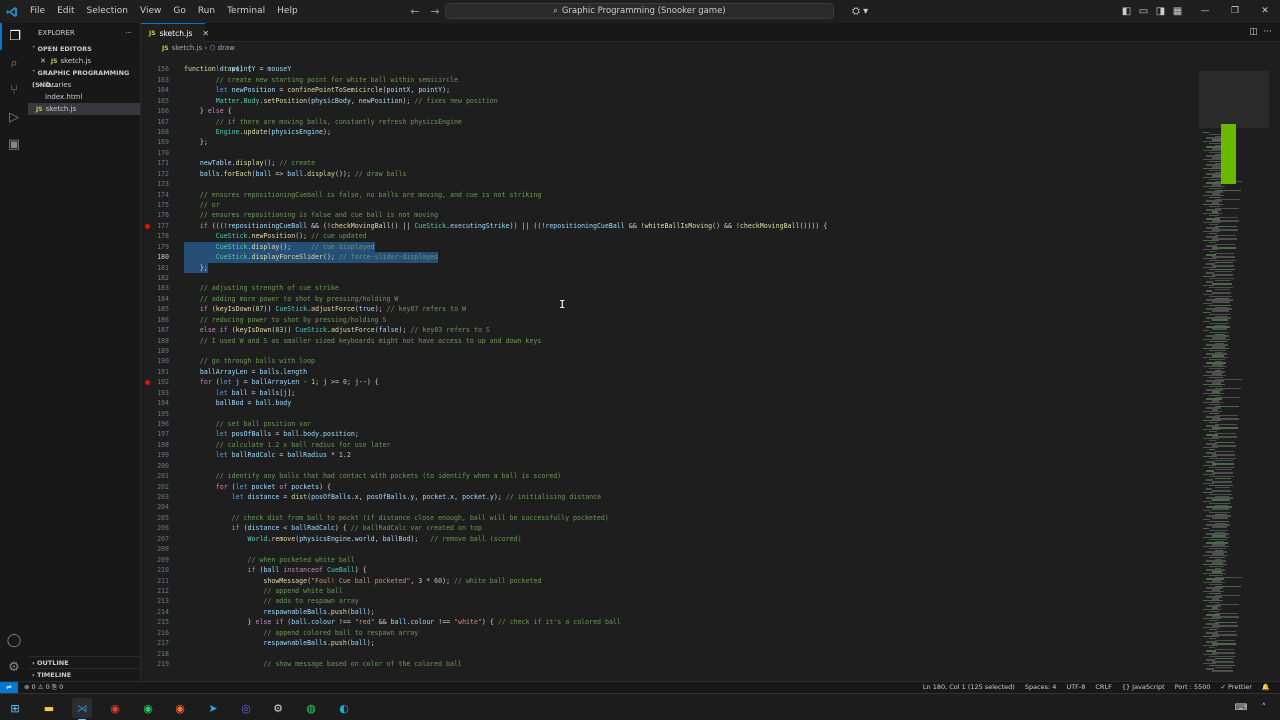 Image resolution: width=1280 pixels, height=720 pixels. I want to click on tray-overflow-icon: ˄, so click(1264, 708).